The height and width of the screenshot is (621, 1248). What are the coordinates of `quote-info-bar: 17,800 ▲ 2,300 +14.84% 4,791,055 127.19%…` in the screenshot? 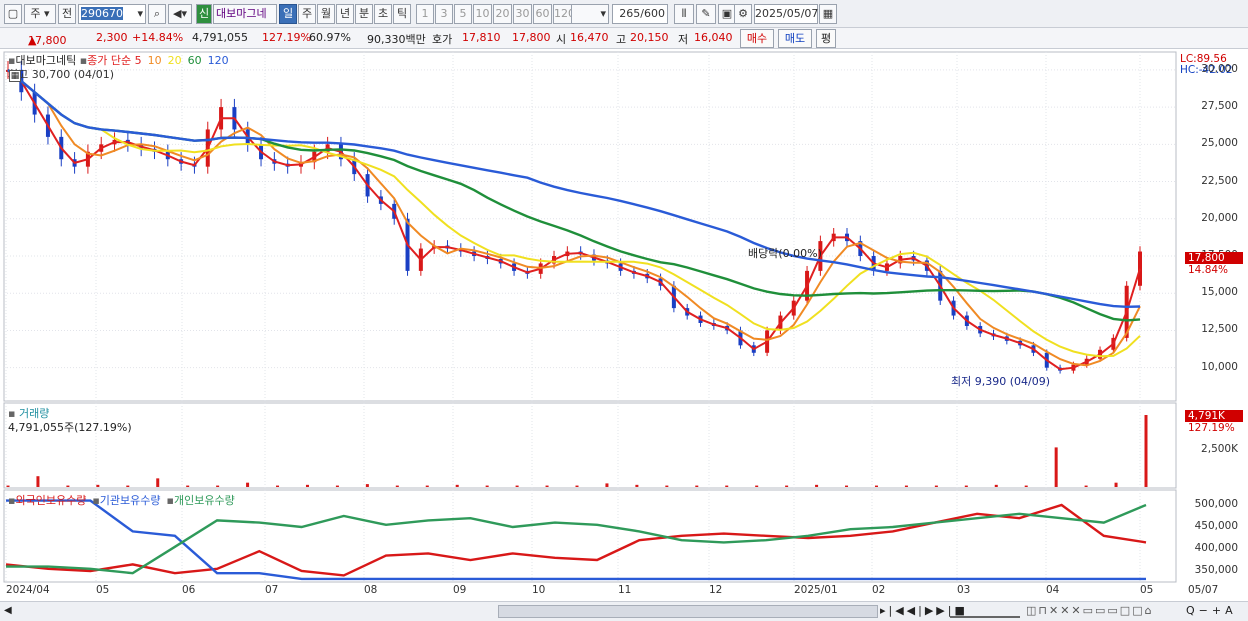 It's located at (624, 38).